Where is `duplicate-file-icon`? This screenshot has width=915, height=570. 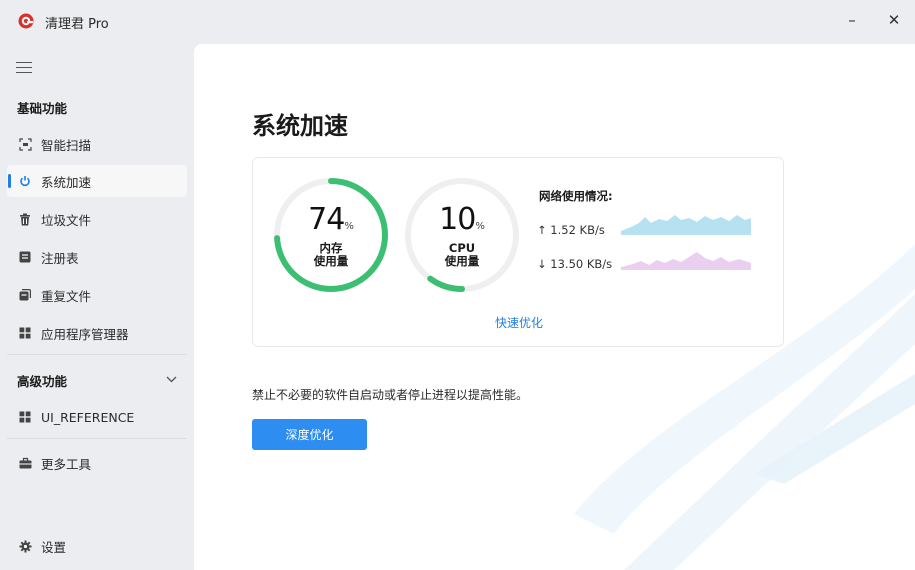 duplicate-file-icon is located at coordinates (25, 295).